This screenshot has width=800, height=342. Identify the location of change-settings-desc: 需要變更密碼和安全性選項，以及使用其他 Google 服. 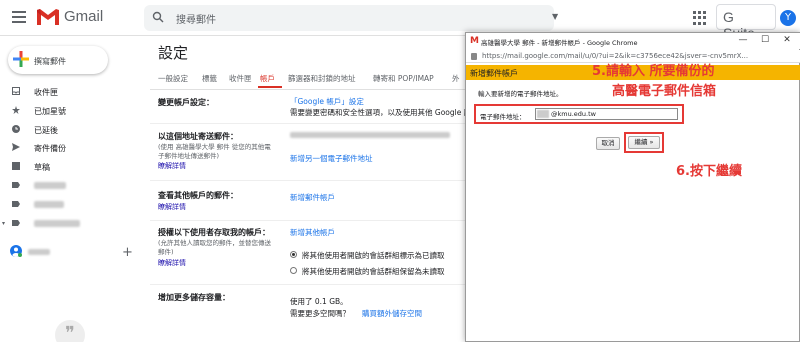
(377, 112).